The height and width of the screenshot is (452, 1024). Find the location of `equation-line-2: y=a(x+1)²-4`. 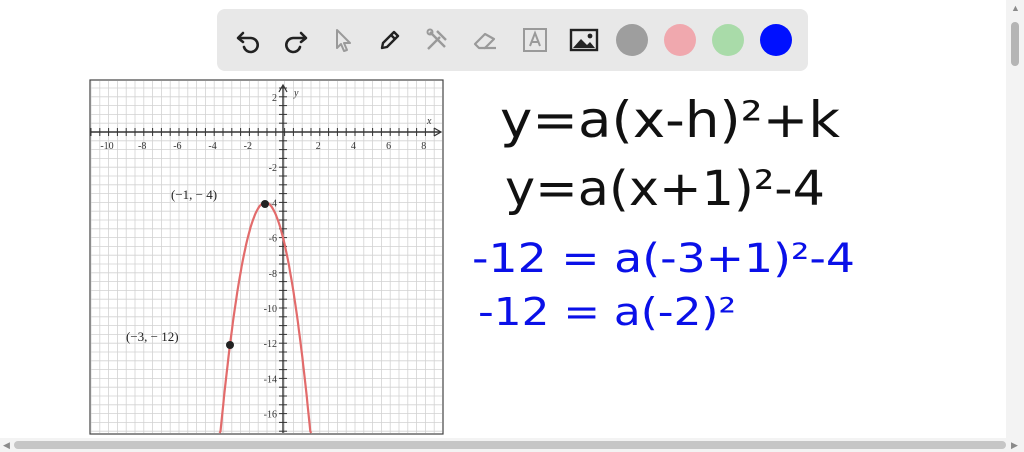

equation-line-2: y=a(x+1)²-4 is located at coordinates (665, 189).